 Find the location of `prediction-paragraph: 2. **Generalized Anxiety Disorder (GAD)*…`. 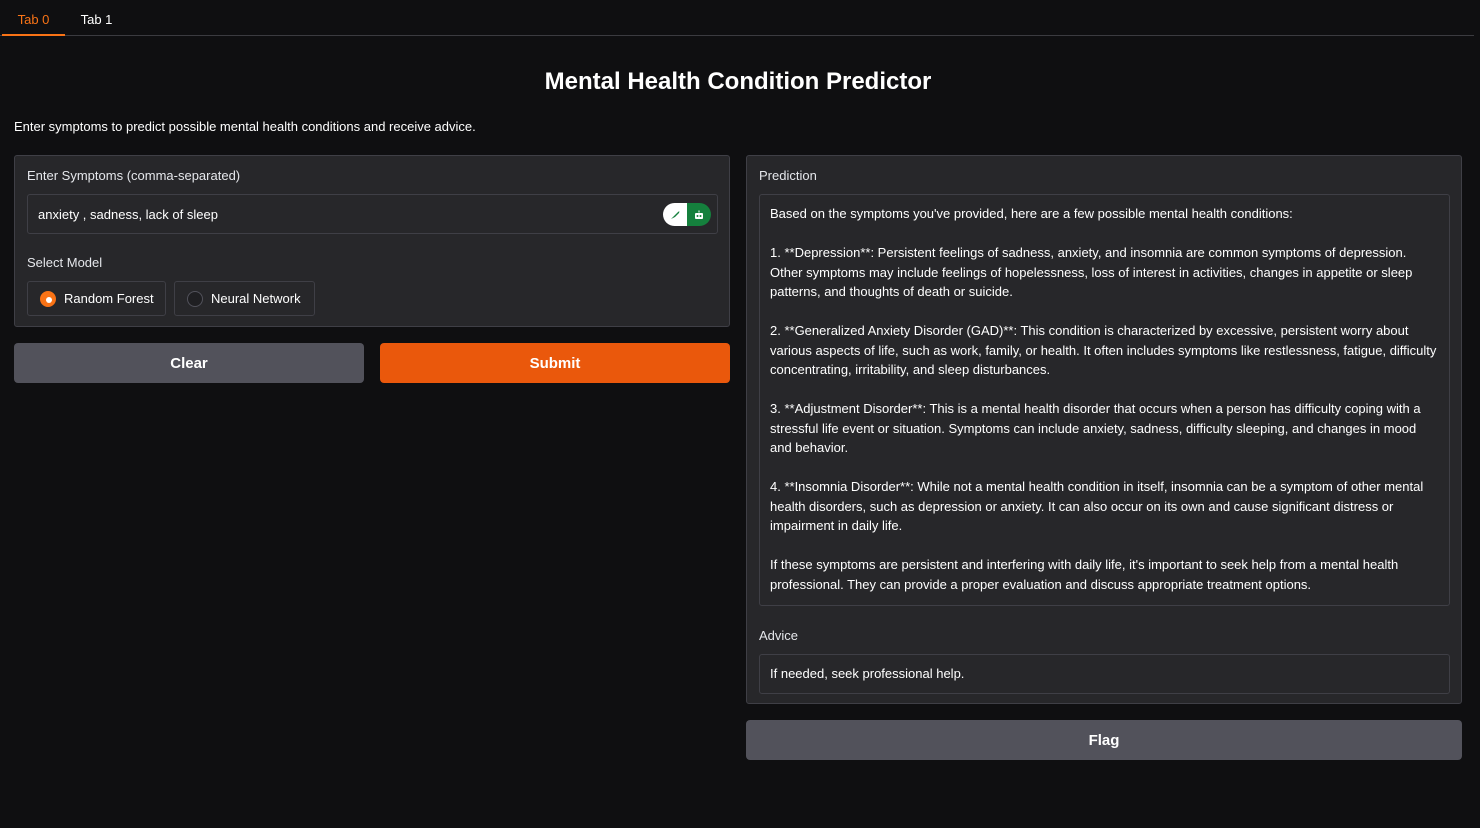

prediction-paragraph: 2. **Generalized Anxiety Disorder (GAD)*… is located at coordinates (1103, 350).